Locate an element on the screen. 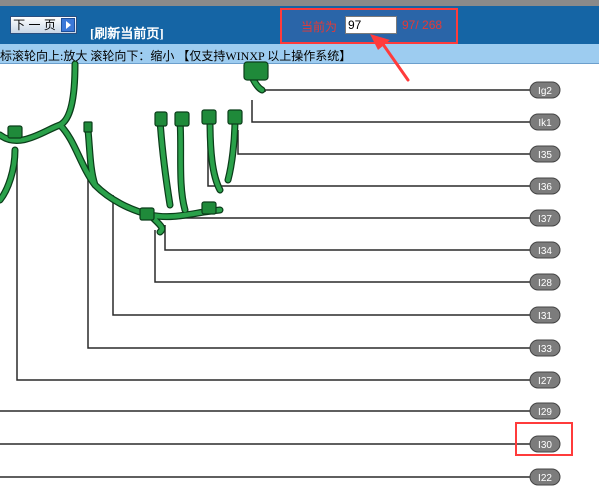 This screenshot has height=501, width=599. annotation-arrow is located at coordinates (390, 58).